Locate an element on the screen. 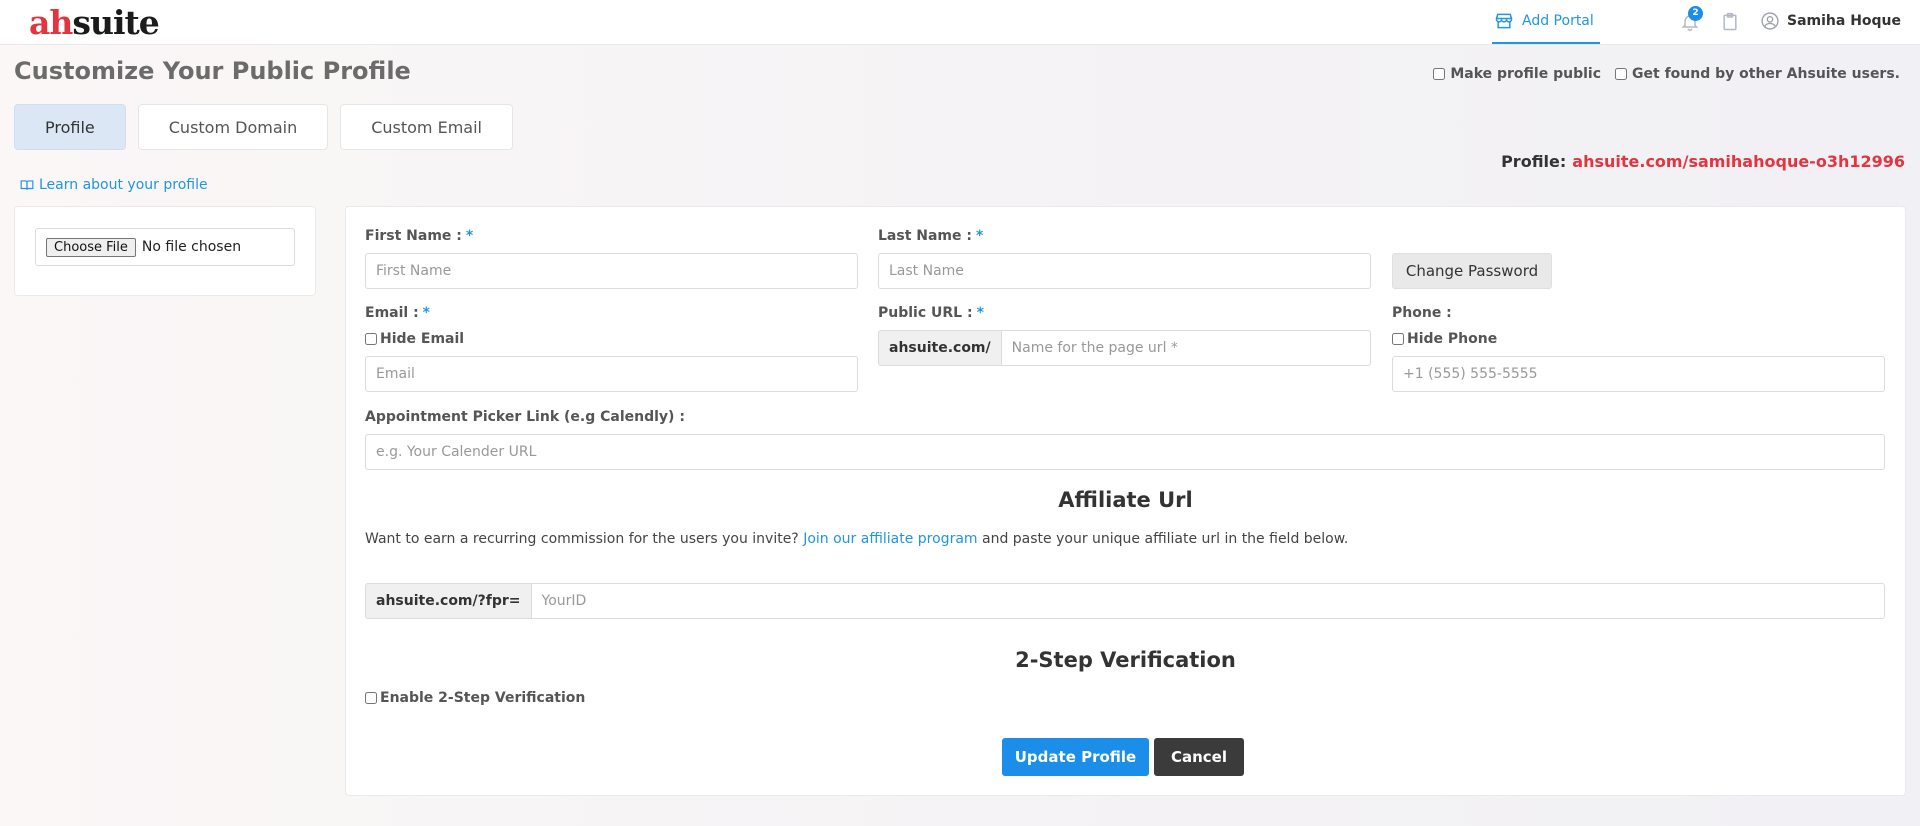  public-url-prefix: ahsuite.com/ is located at coordinates (939, 348).